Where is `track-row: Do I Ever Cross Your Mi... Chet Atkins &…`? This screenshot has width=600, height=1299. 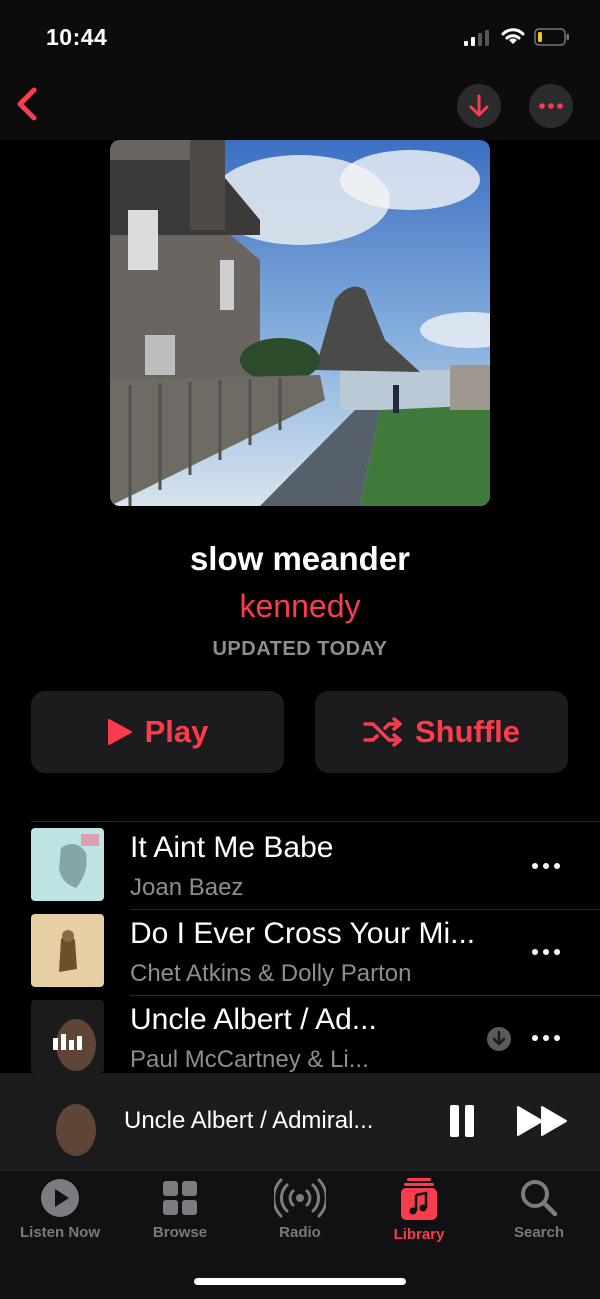
track-row: Do I Ever Cross Your Mi... Chet Atkins &… is located at coordinates (300, 952).